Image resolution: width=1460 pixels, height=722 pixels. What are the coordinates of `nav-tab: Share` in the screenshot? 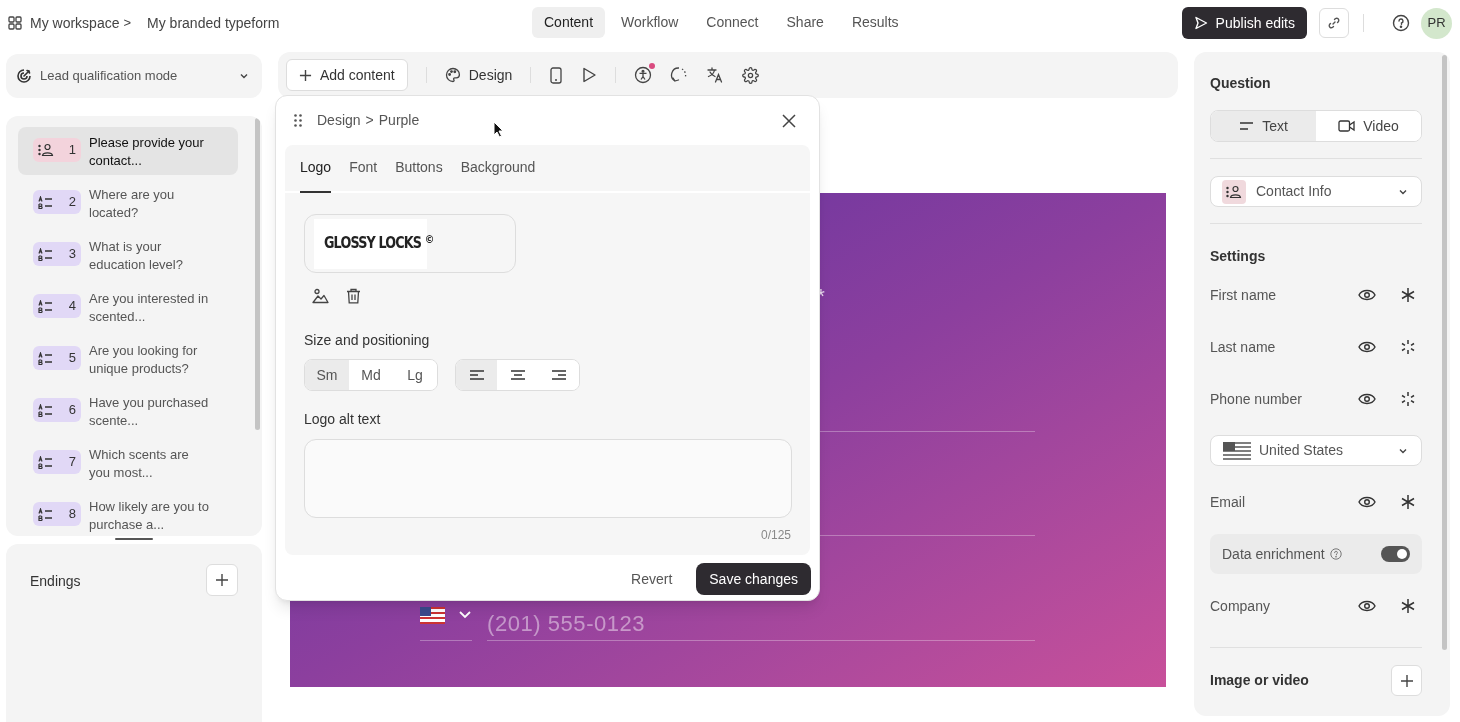 It's located at (805, 22).